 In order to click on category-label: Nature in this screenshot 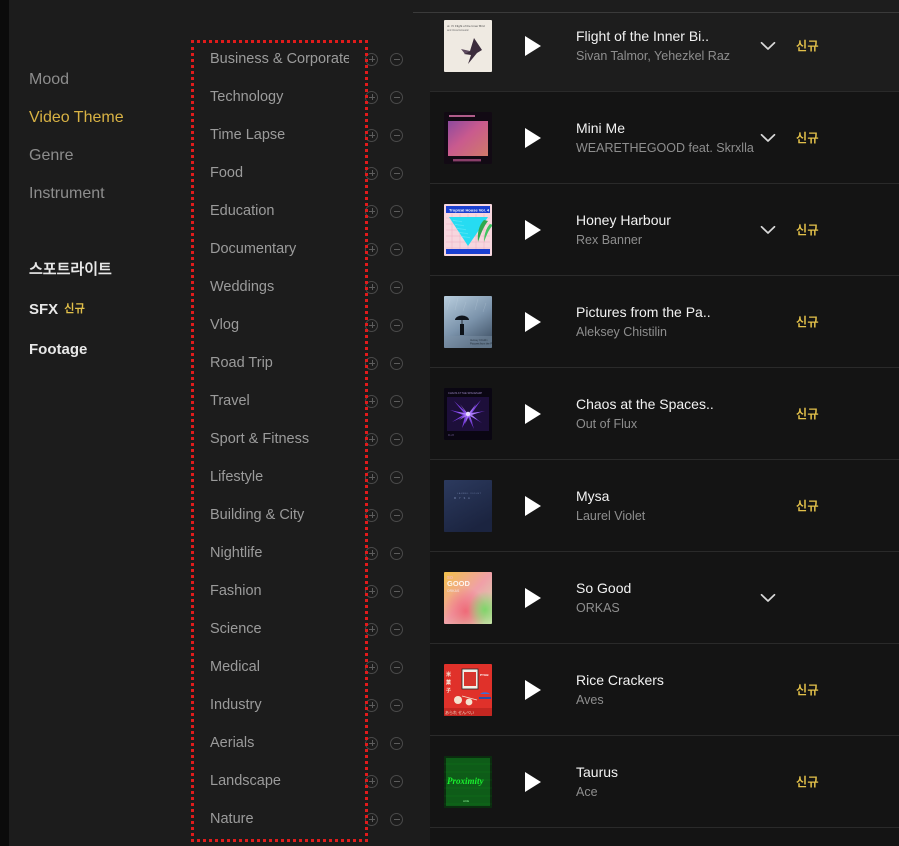, I will do `click(270, 819)`.